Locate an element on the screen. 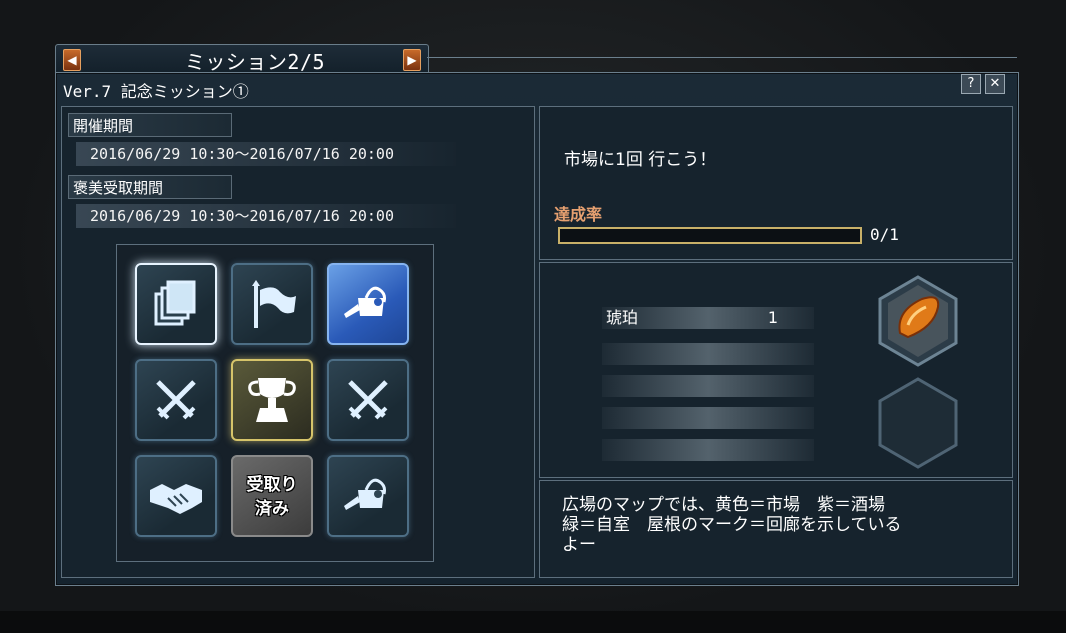 This screenshot has height=633, width=1066. reward-period-label: 褒美受取期間 is located at coordinates (150, 187).